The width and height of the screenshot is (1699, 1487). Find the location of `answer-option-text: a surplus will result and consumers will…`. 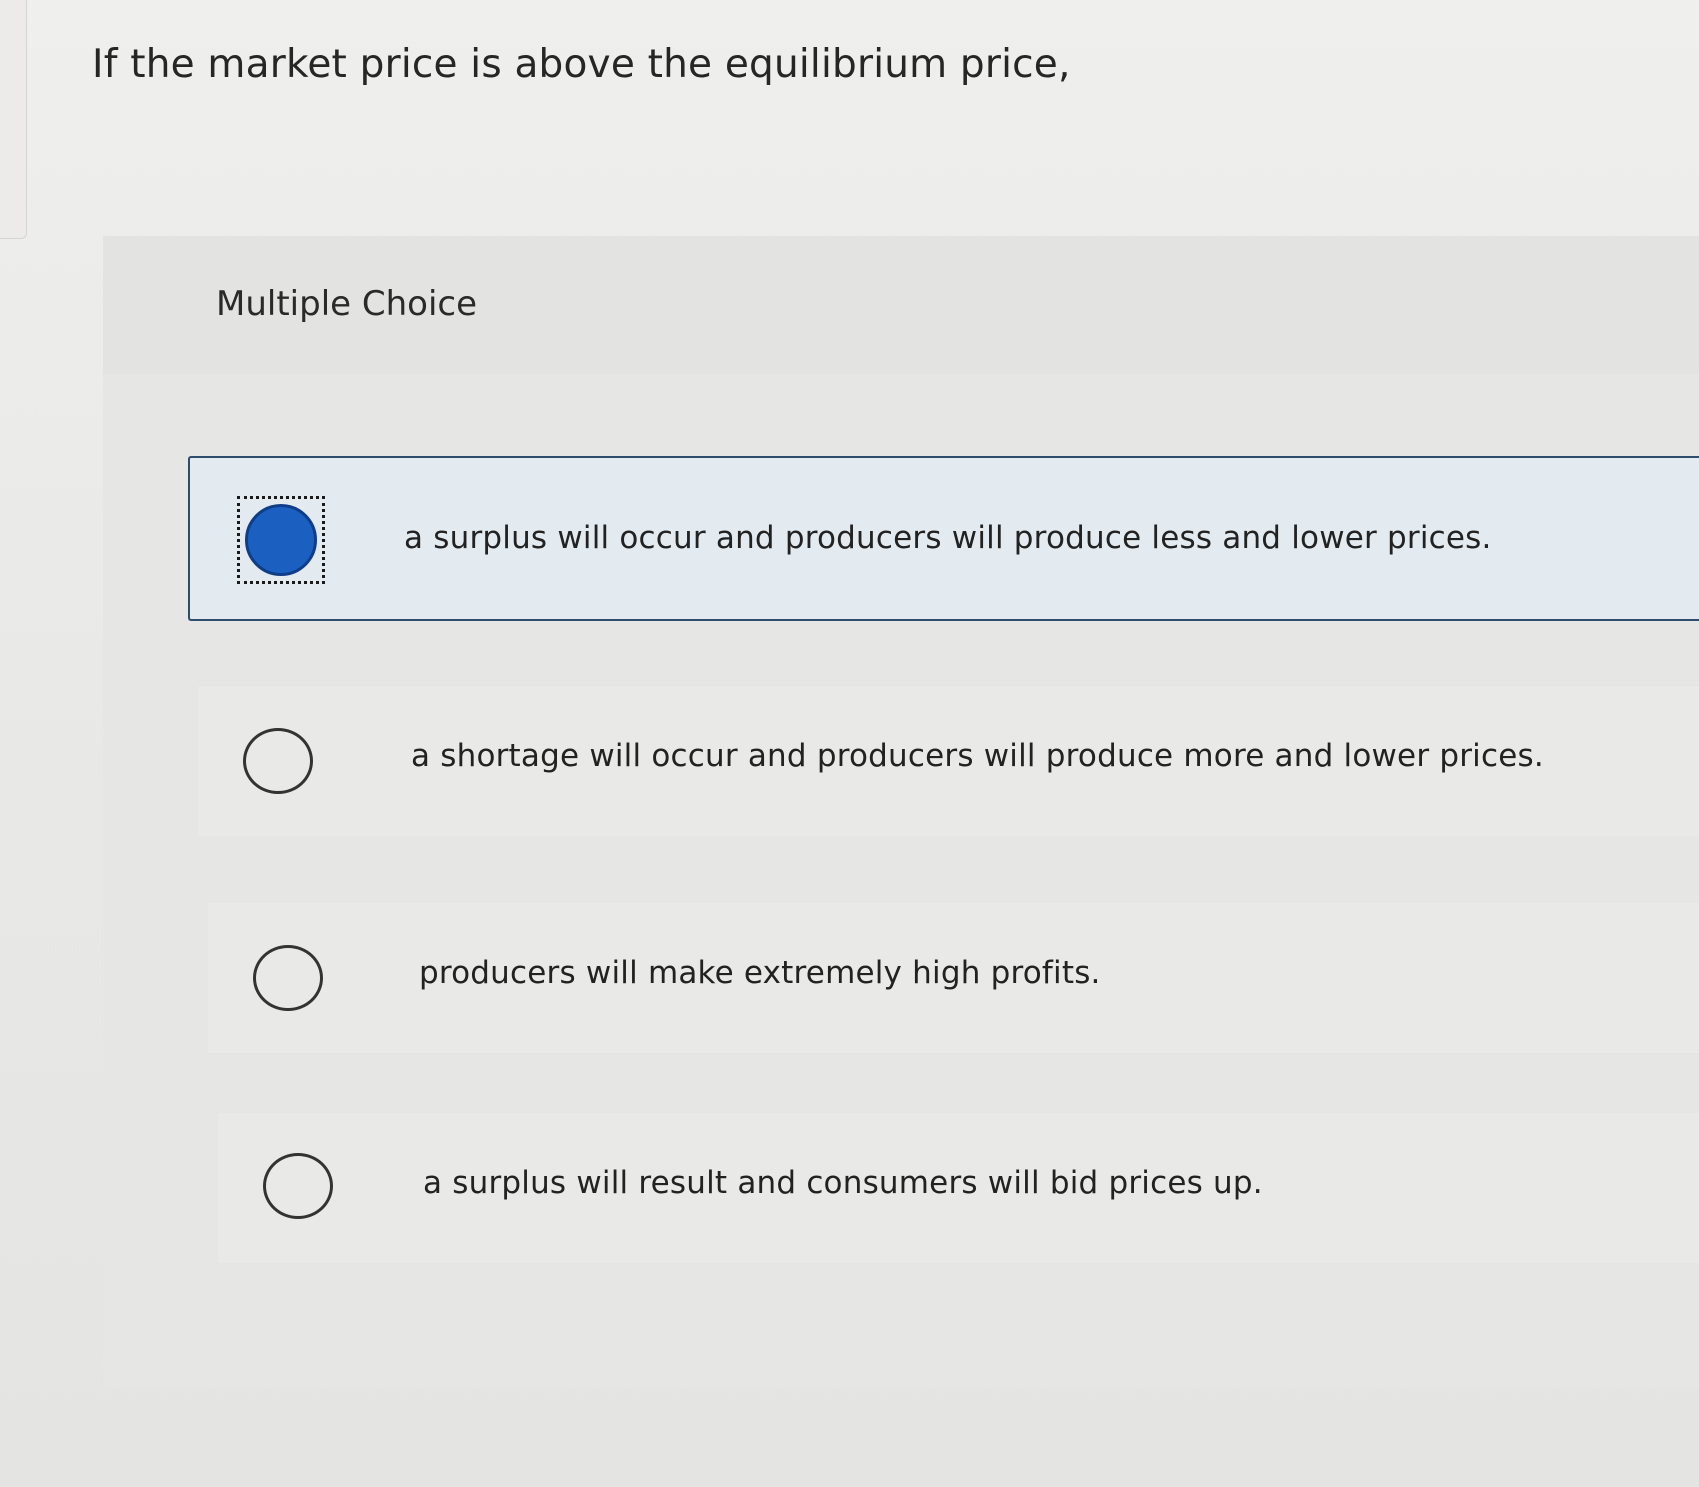

answer-option-text: a surplus will result and consumers will… is located at coordinates (843, 1183).